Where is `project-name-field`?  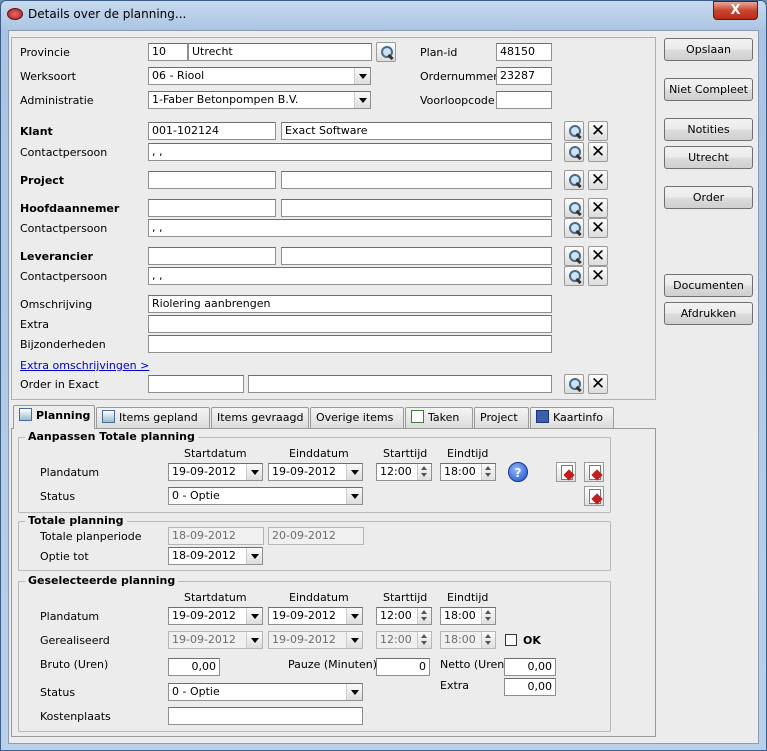
project-name-field is located at coordinates (416, 180).